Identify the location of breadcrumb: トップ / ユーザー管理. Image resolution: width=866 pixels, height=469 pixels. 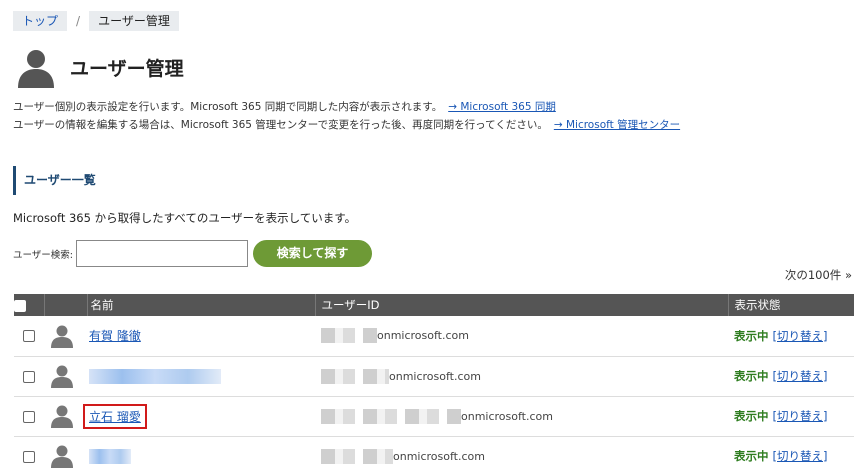
(96, 21).